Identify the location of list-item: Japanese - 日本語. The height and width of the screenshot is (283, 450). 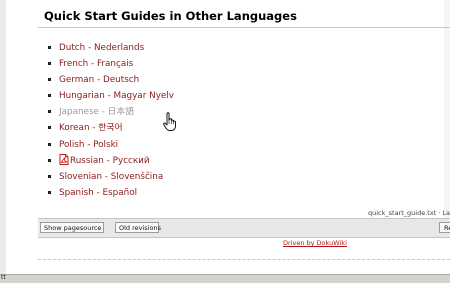
(109, 112).